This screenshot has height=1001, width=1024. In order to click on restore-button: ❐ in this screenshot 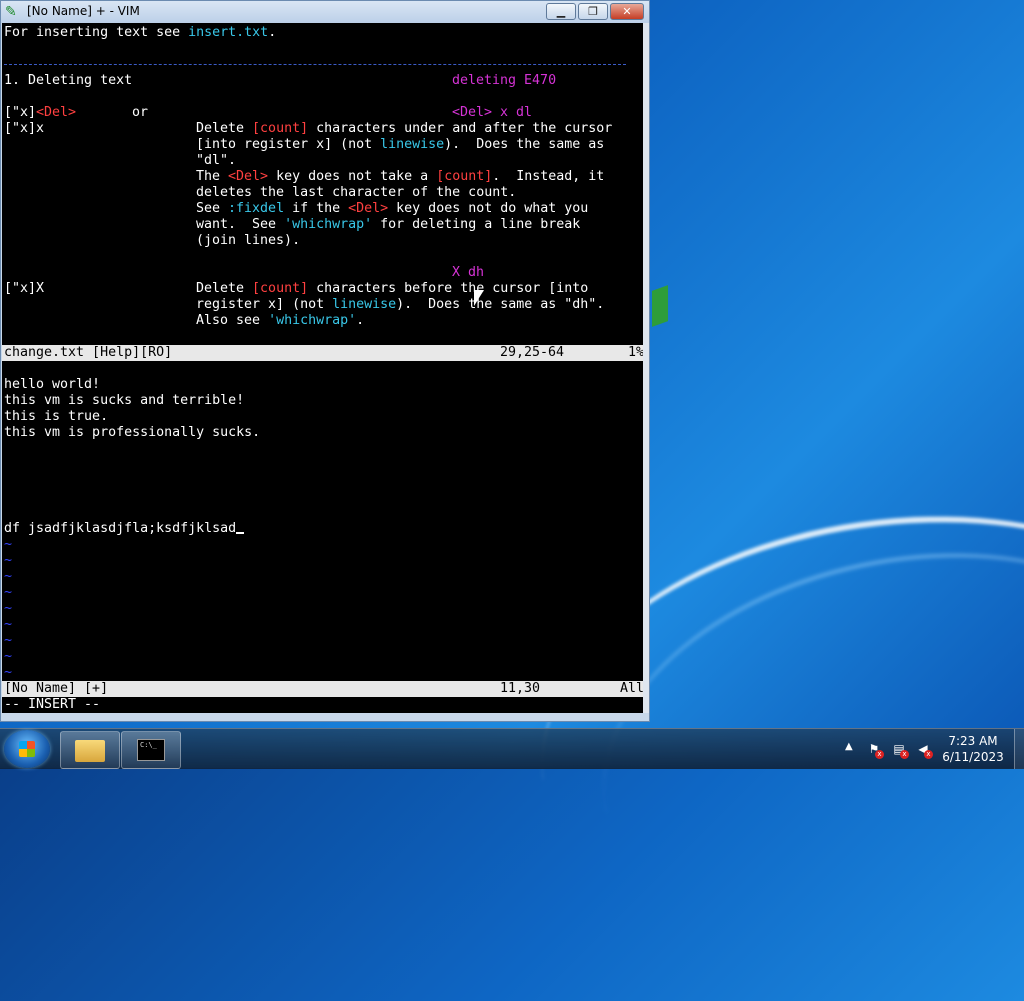, I will do `click(593, 11)`.